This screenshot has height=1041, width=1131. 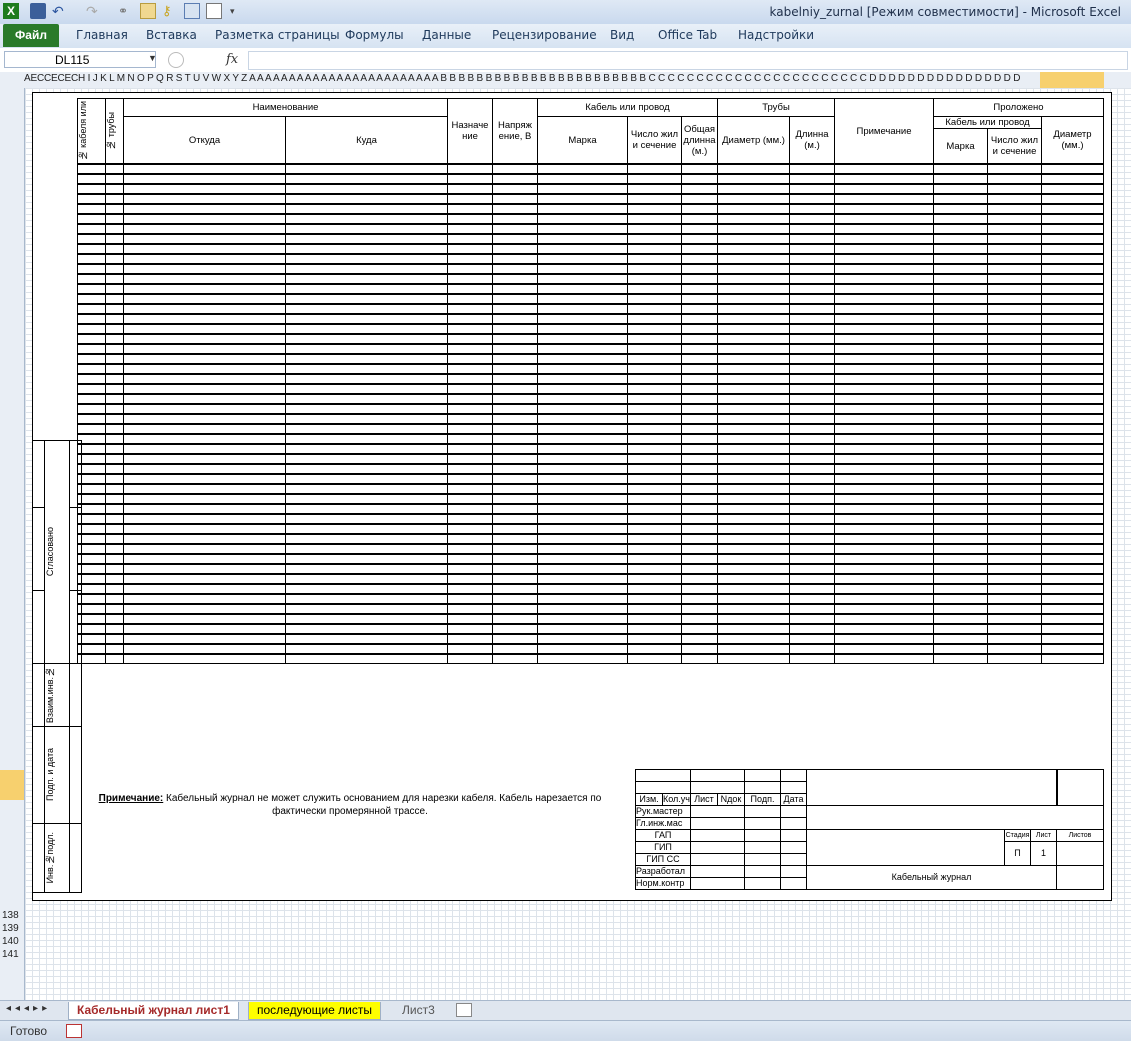 What do you see at coordinates (418, 1010) in the screenshot?
I see `sheet-tab-3: Лист3` at bounding box center [418, 1010].